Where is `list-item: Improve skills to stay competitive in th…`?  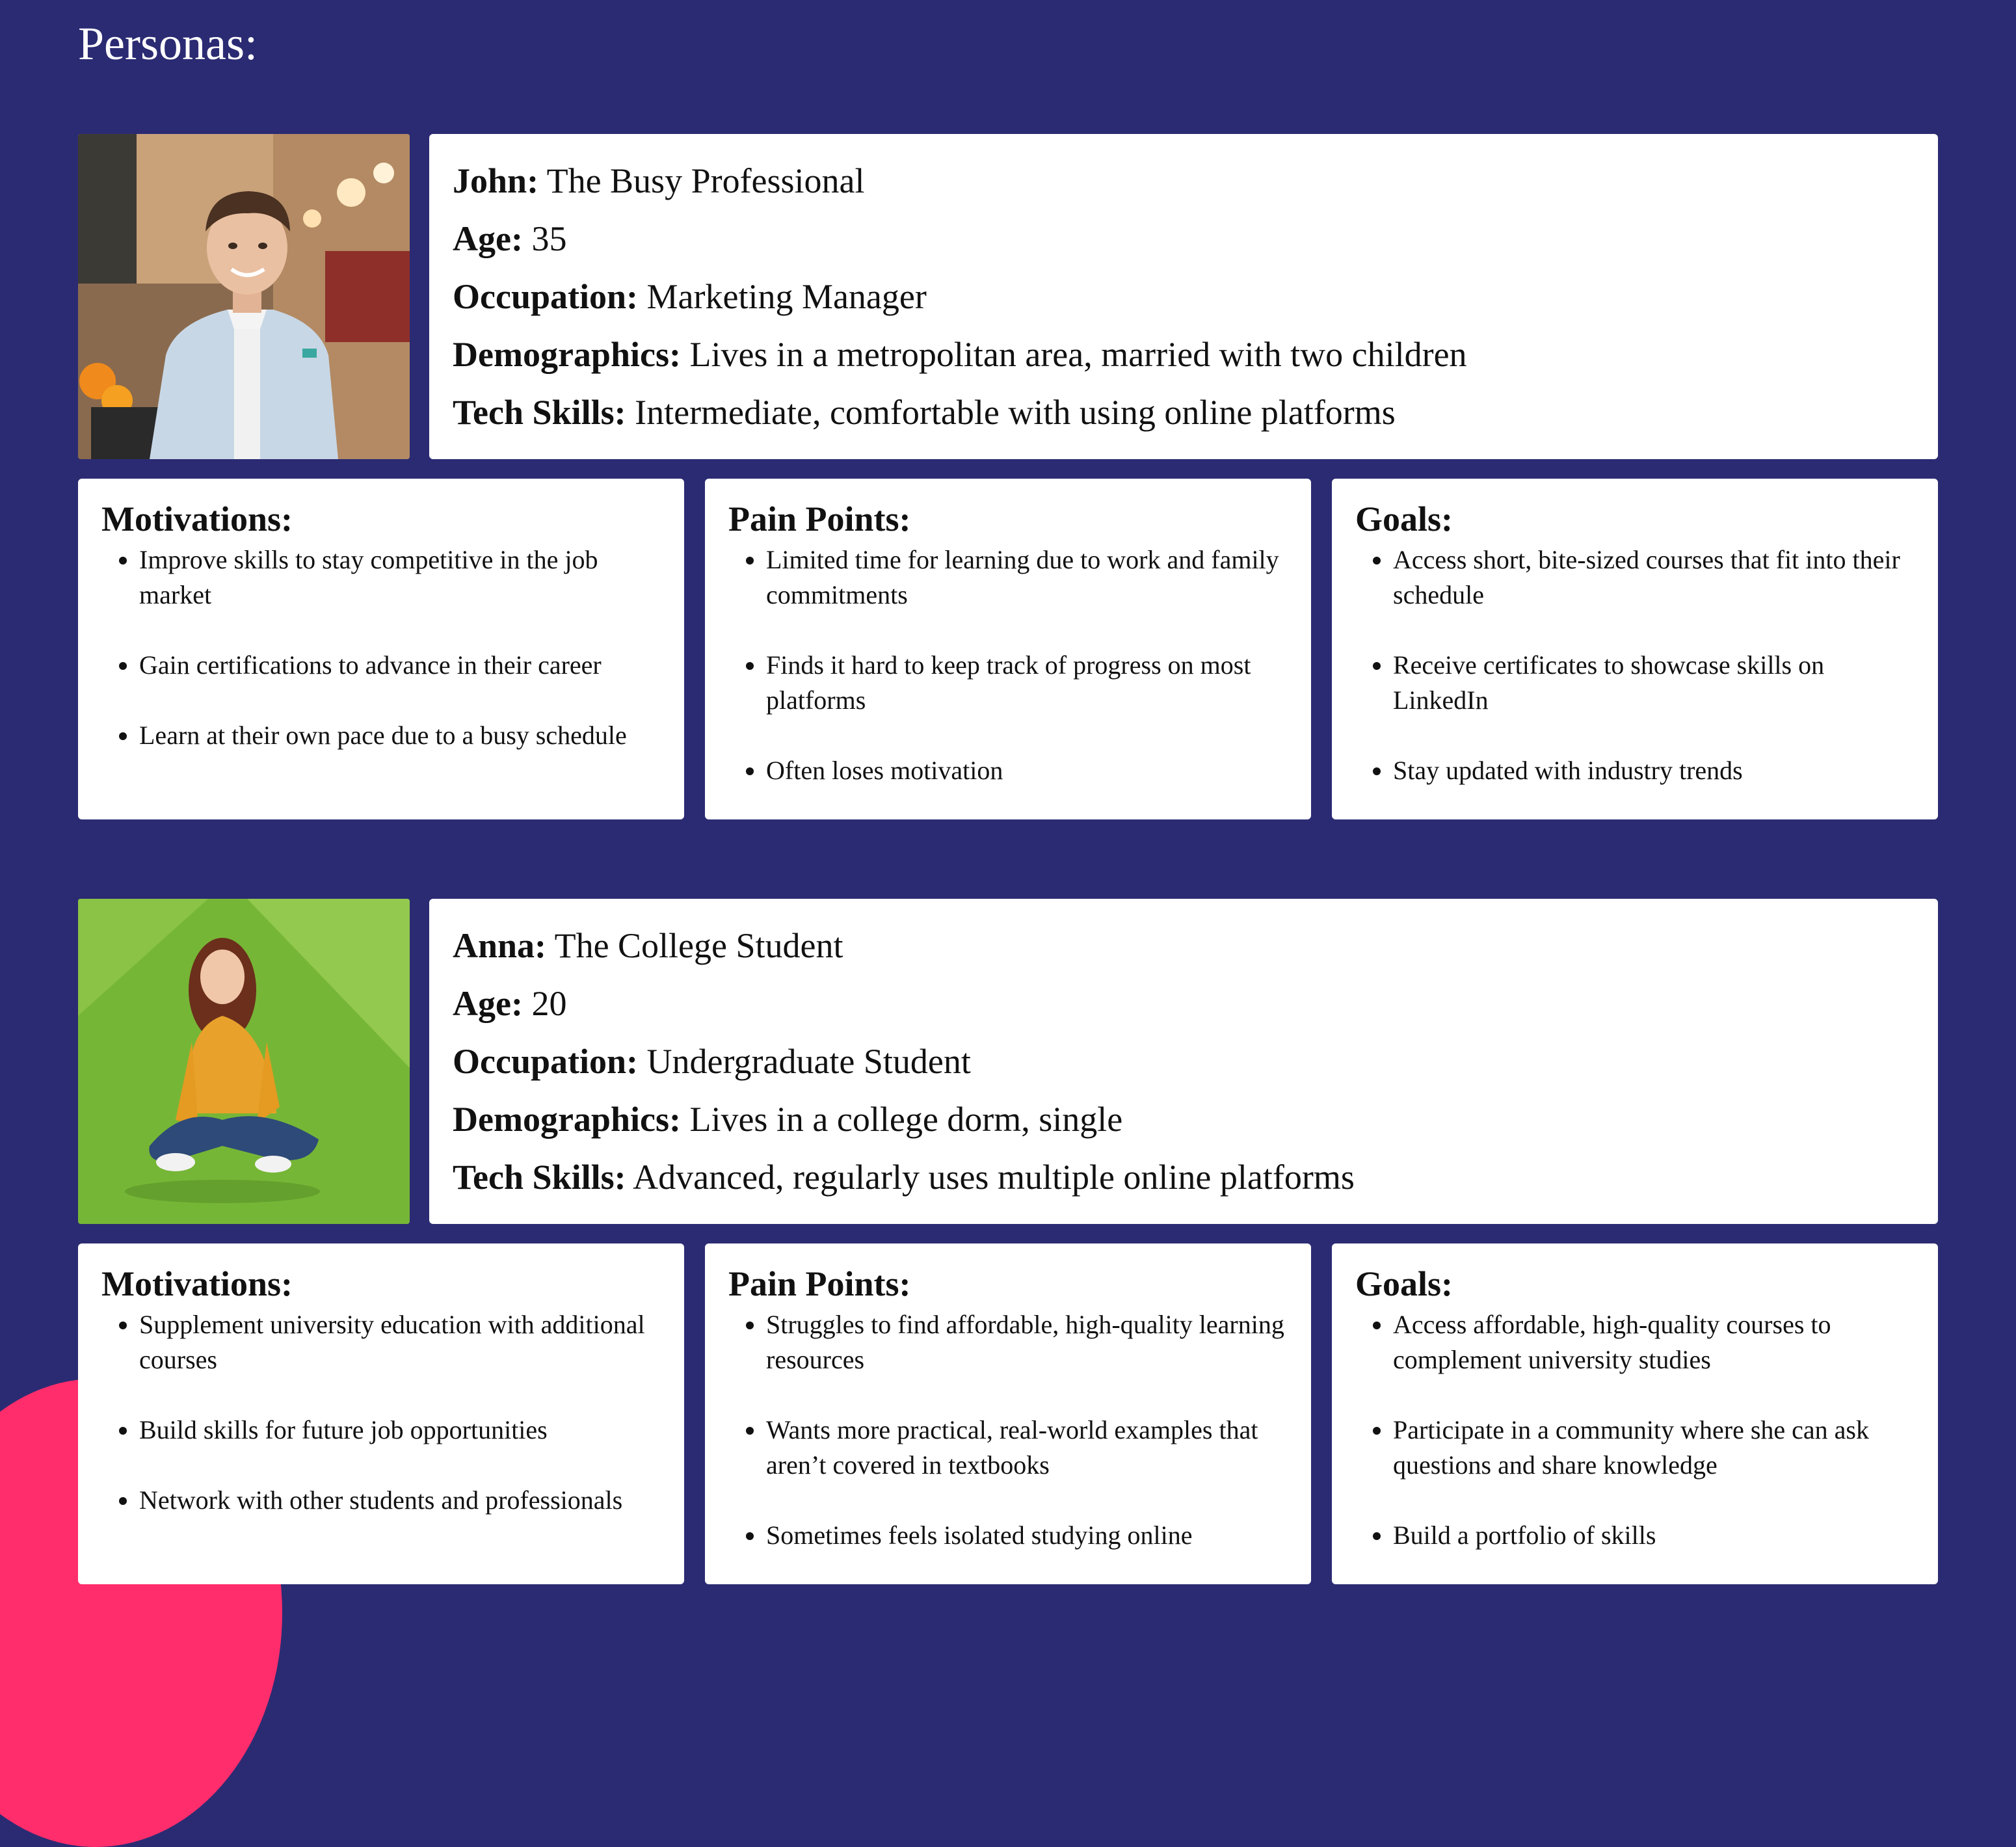
list-item: Improve skills to stay competitive in th… is located at coordinates (400, 577).